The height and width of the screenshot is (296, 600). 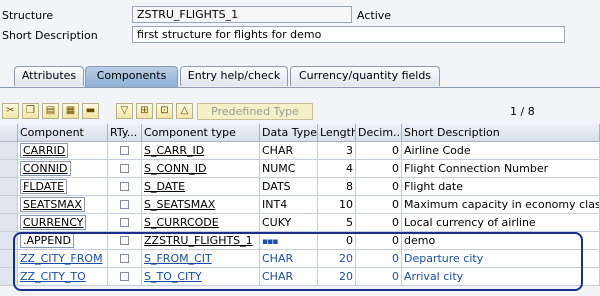 What do you see at coordinates (131, 76) in the screenshot?
I see `tab-components: Components` at bounding box center [131, 76].